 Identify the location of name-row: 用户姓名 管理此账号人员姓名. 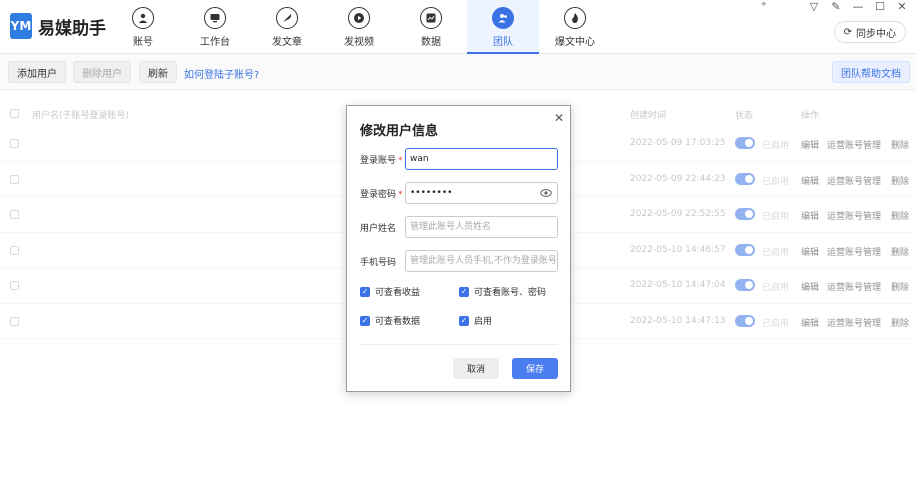
(460, 227).